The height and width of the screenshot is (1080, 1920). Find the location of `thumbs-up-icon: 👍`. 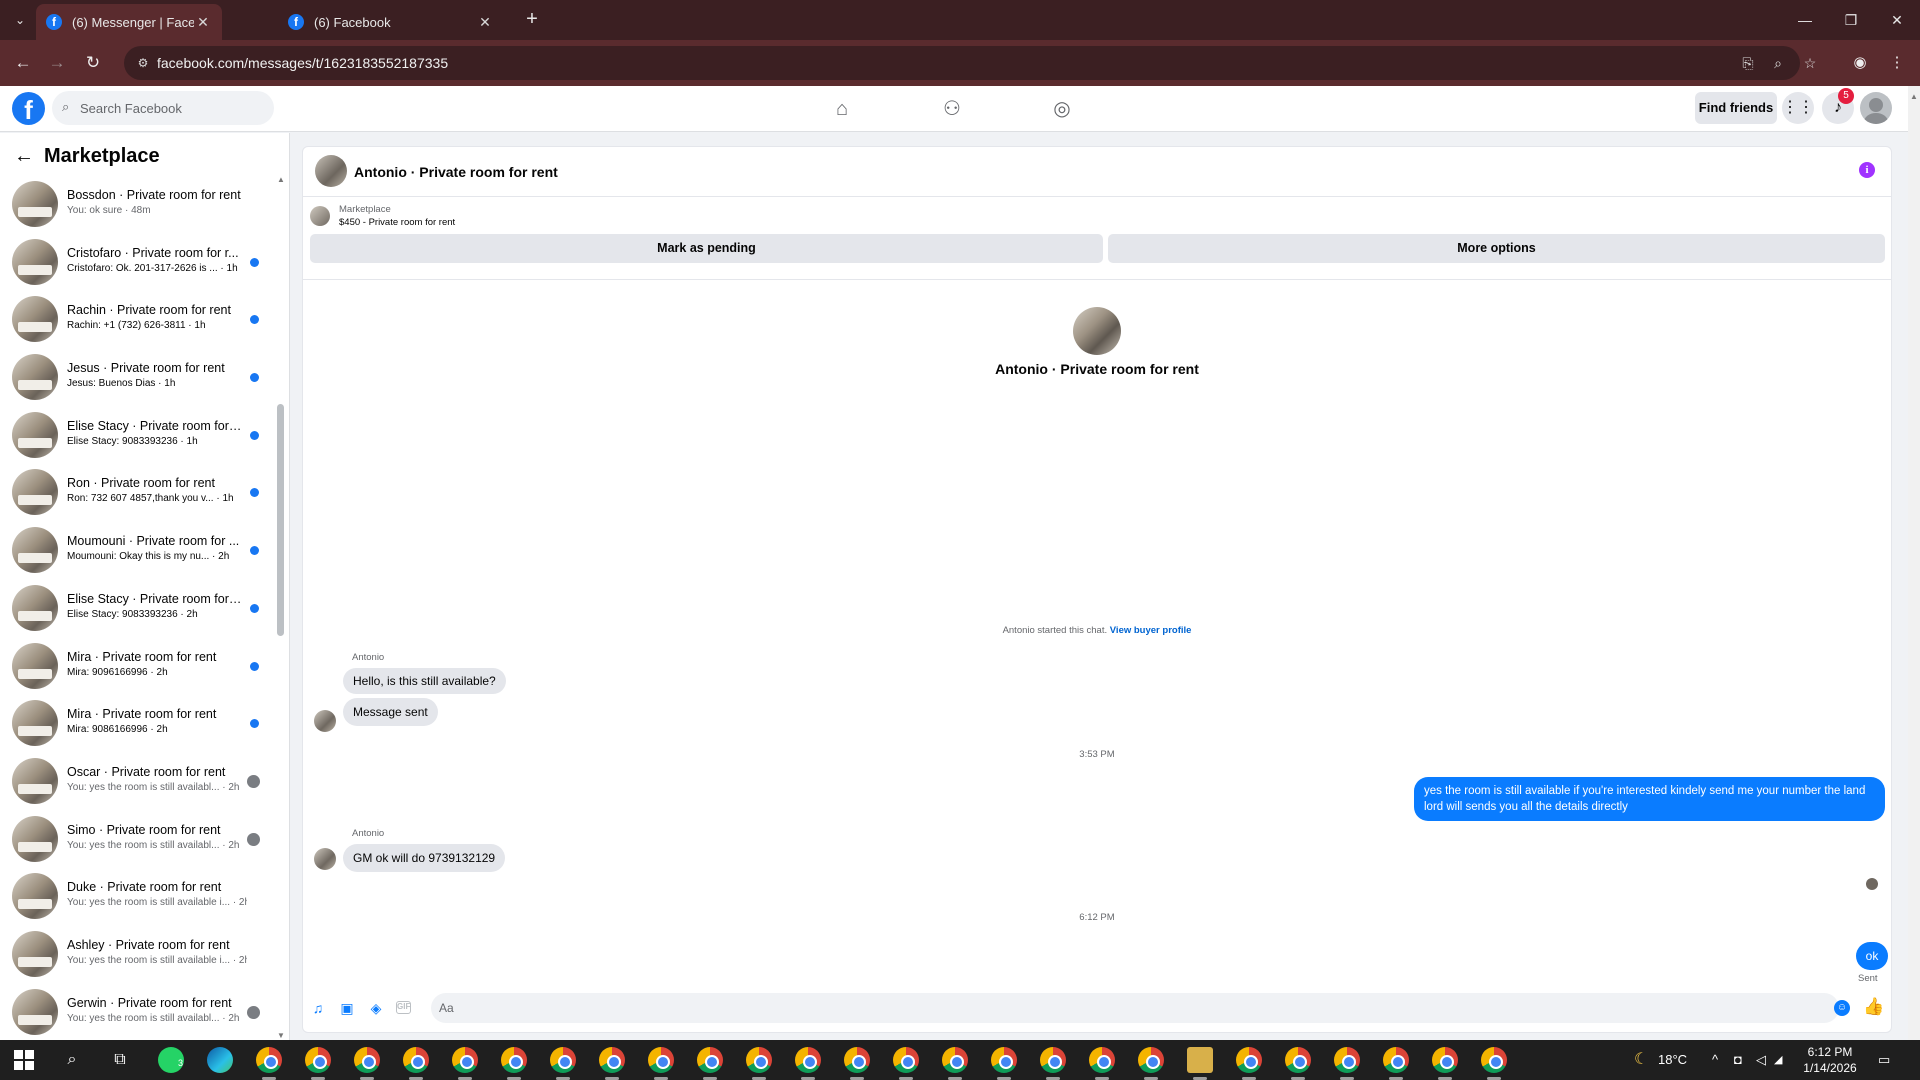

thumbs-up-icon: 👍 is located at coordinates (1873, 1007).